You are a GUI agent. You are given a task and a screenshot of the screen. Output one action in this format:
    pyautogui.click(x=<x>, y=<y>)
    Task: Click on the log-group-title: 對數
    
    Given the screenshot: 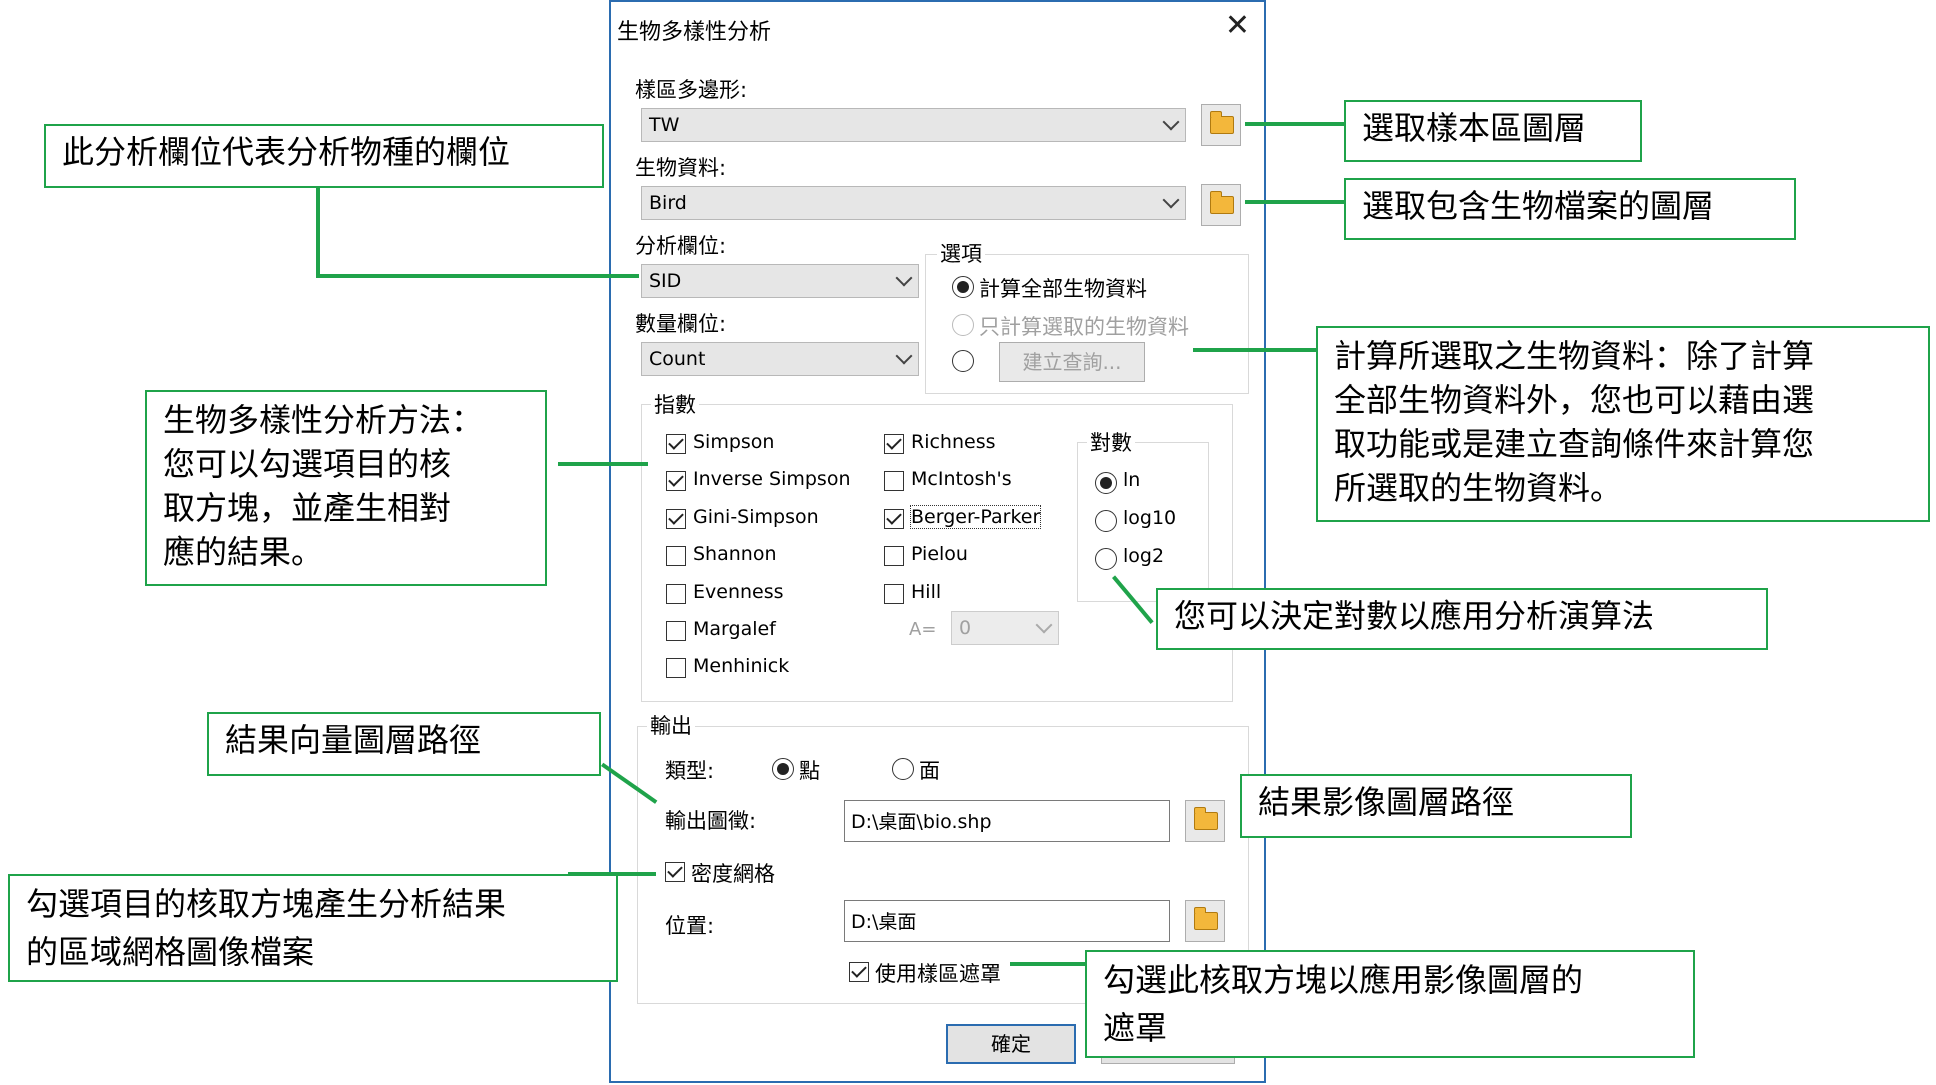 What is the action you would take?
    pyautogui.click(x=1111, y=442)
    